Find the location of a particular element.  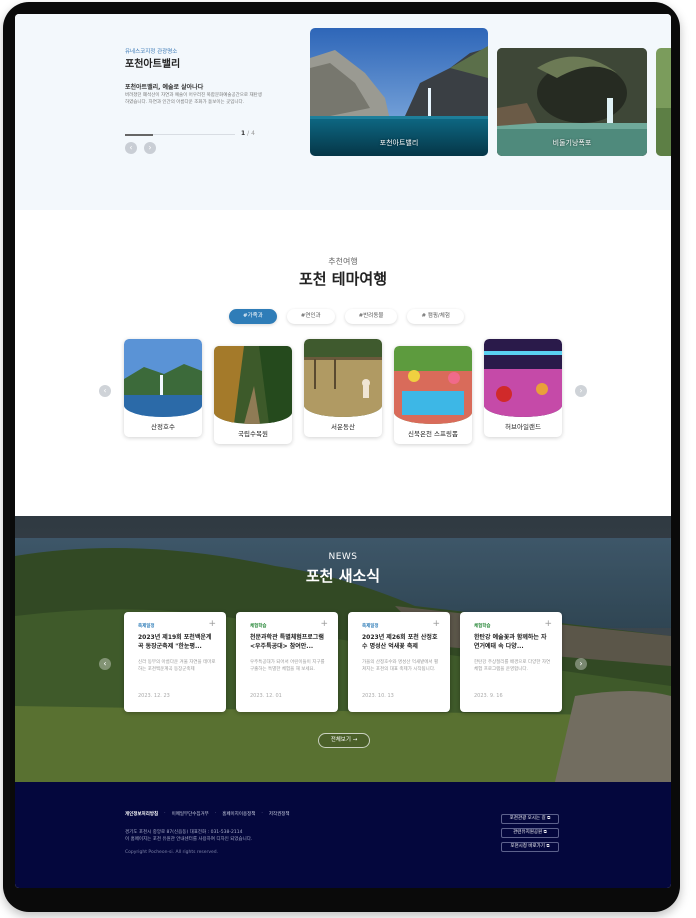

footer-button-label: 포천시청 바로가기 is located at coordinates (527, 846).